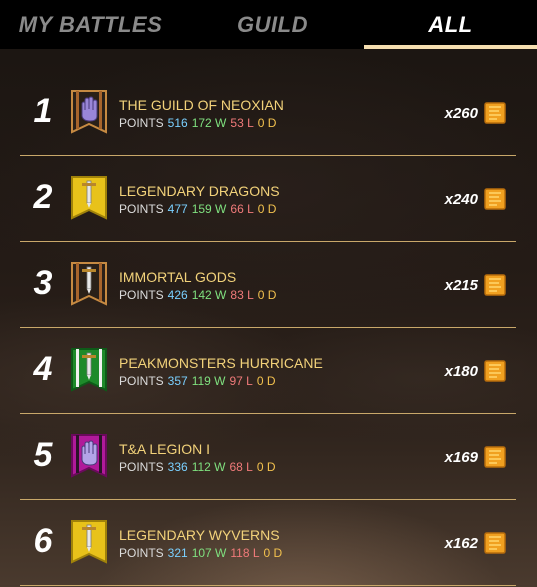 This screenshot has width=537, height=587. Describe the element at coordinates (209, 209) in the screenshot. I see `wins-value: 159 W` at that location.